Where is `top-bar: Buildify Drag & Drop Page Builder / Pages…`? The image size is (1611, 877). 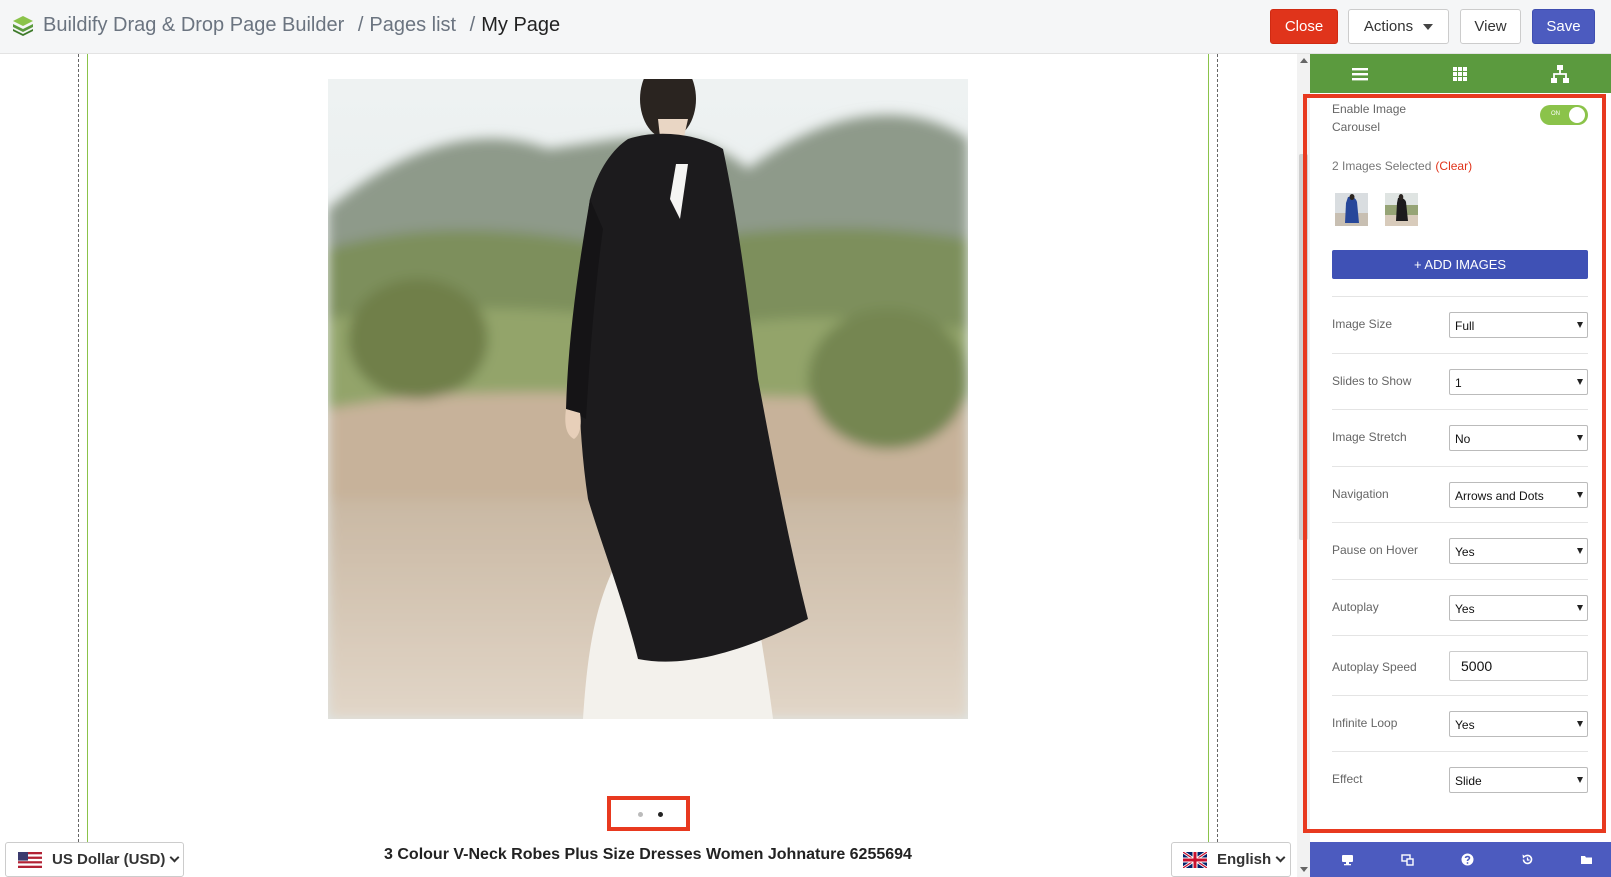 top-bar: Buildify Drag & Drop Page Builder / Pages… is located at coordinates (805, 27).